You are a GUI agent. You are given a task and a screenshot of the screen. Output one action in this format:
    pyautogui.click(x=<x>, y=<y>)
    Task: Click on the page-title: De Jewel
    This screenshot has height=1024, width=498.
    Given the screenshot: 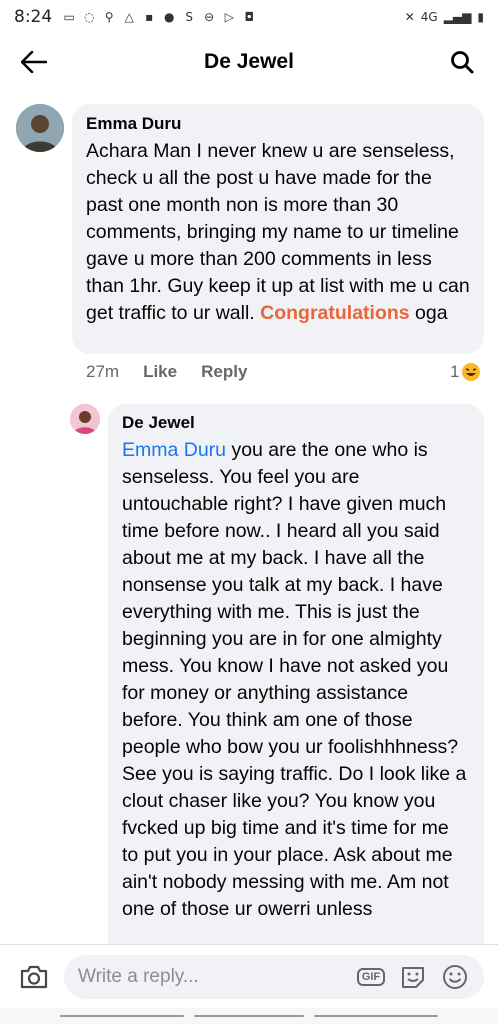 What is the action you would take?
    pyautogui.click(x=249, y=61)
    